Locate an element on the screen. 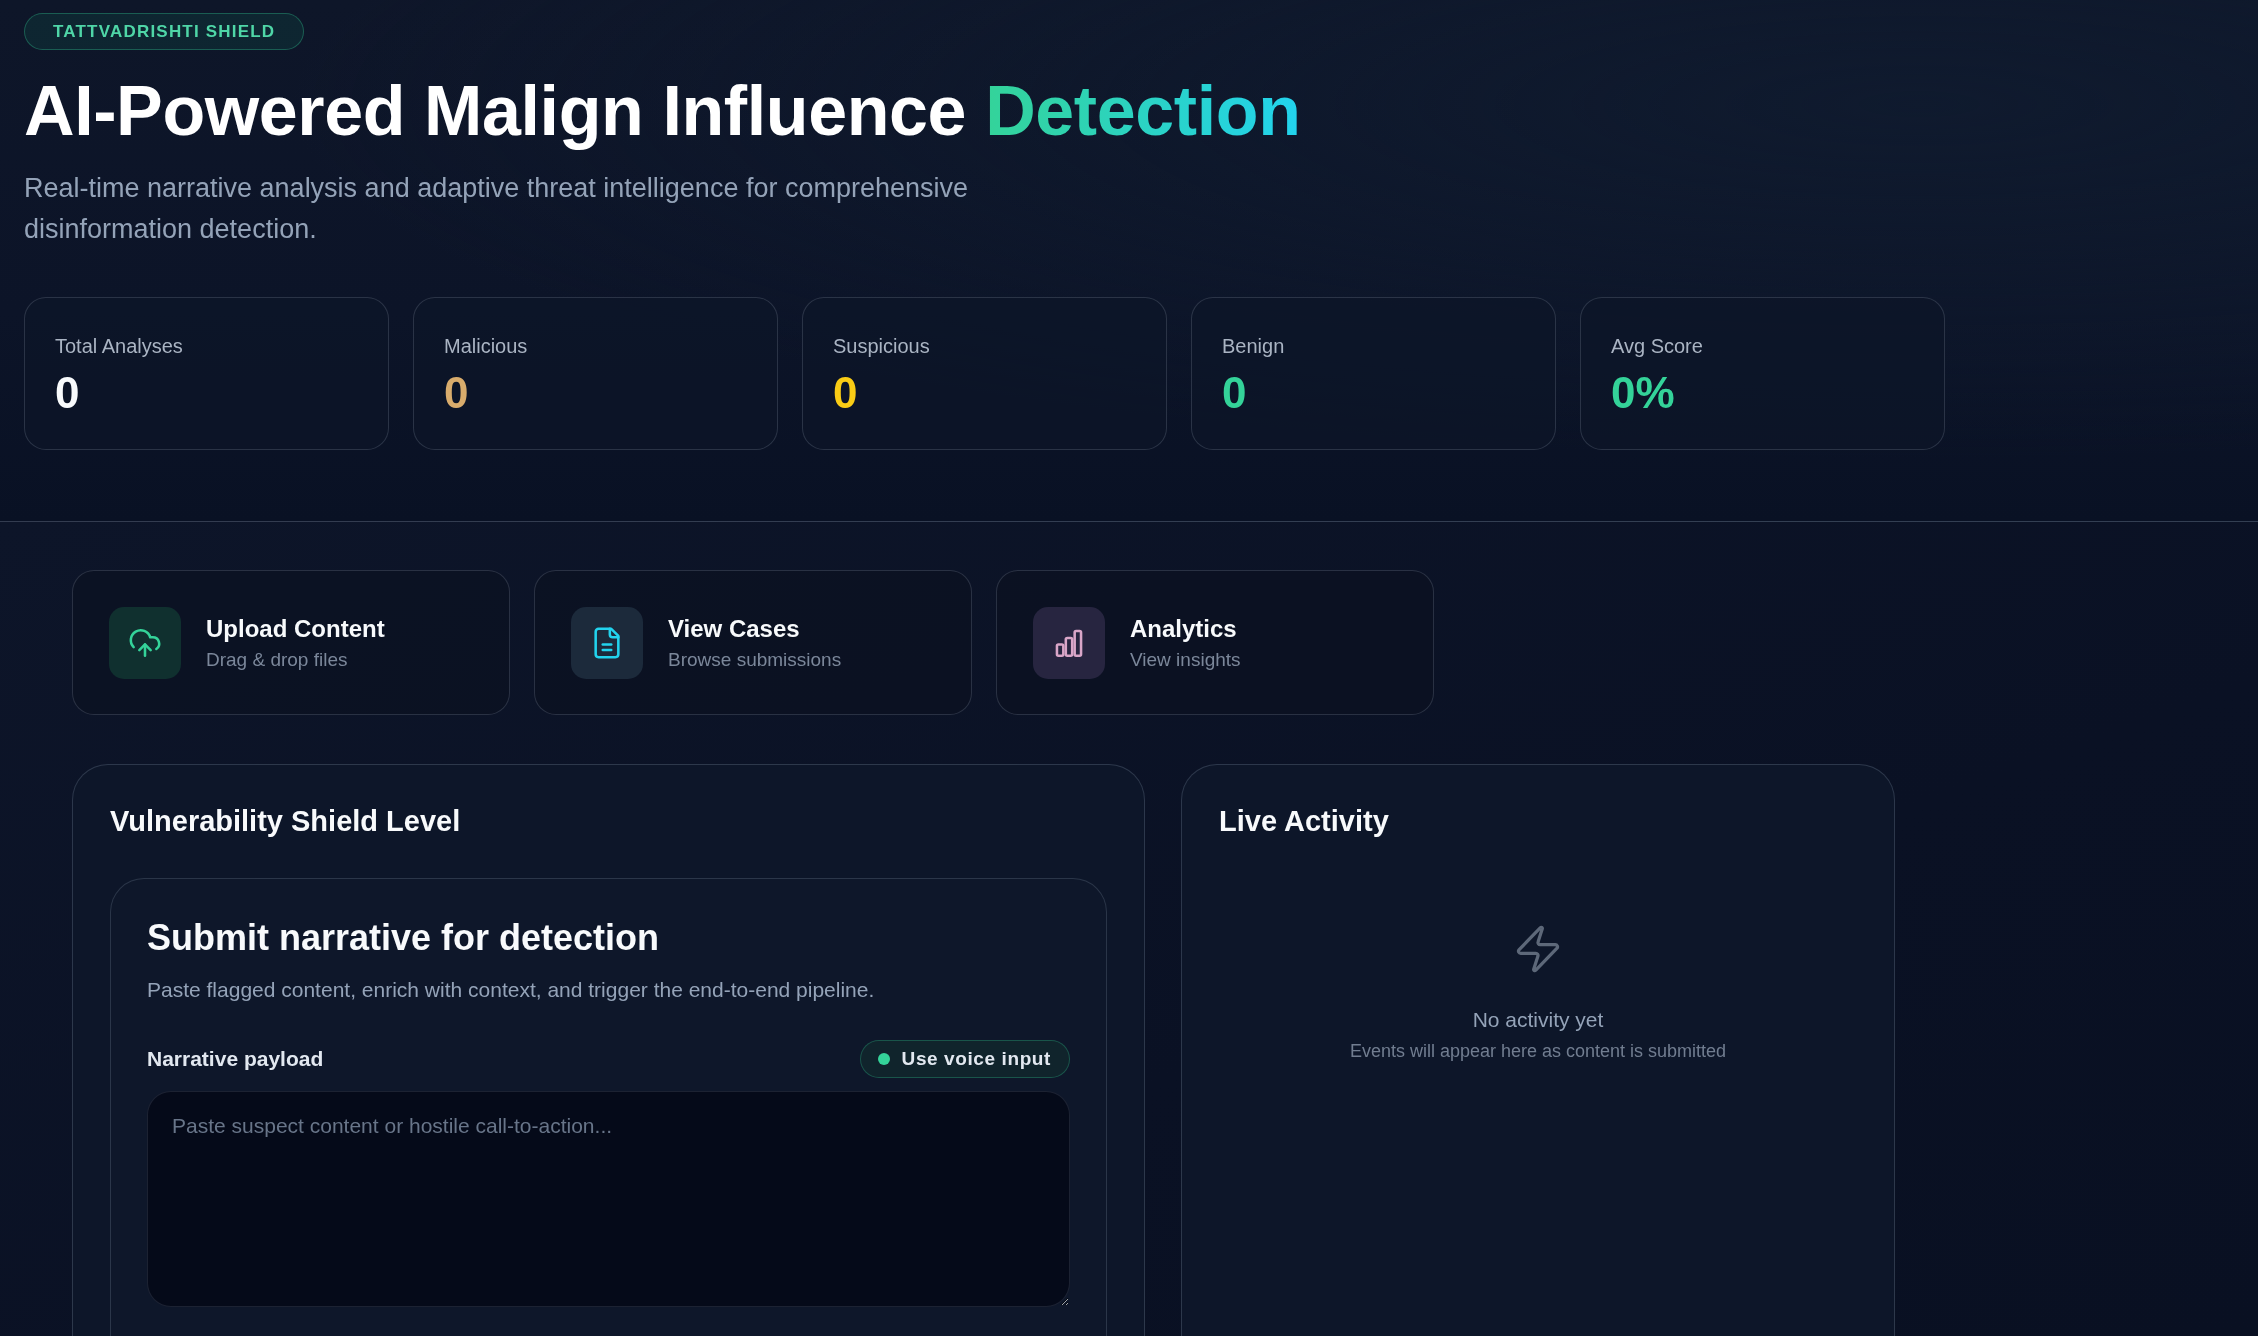 The height and width of the screenshot is (1336, 2258). empty-state-text: Events will appear here as content is submitted is located at coordinates (1538, 1051).